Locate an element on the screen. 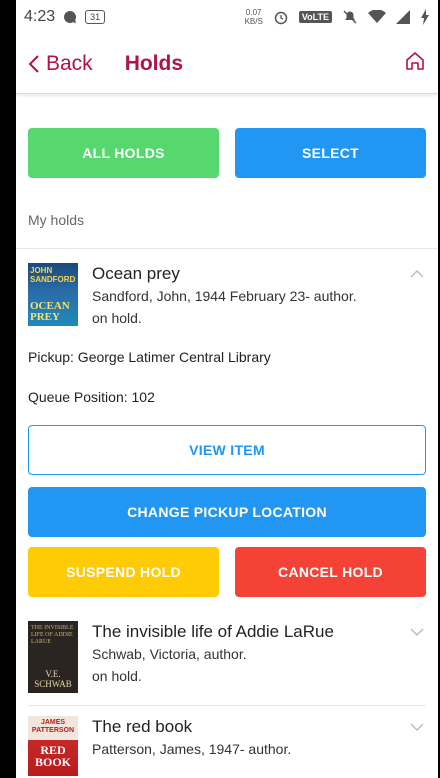 This screenshot has height=778, width=440. hold-author: Schwab, Victoria, author. is located at coordinates (169, 654).